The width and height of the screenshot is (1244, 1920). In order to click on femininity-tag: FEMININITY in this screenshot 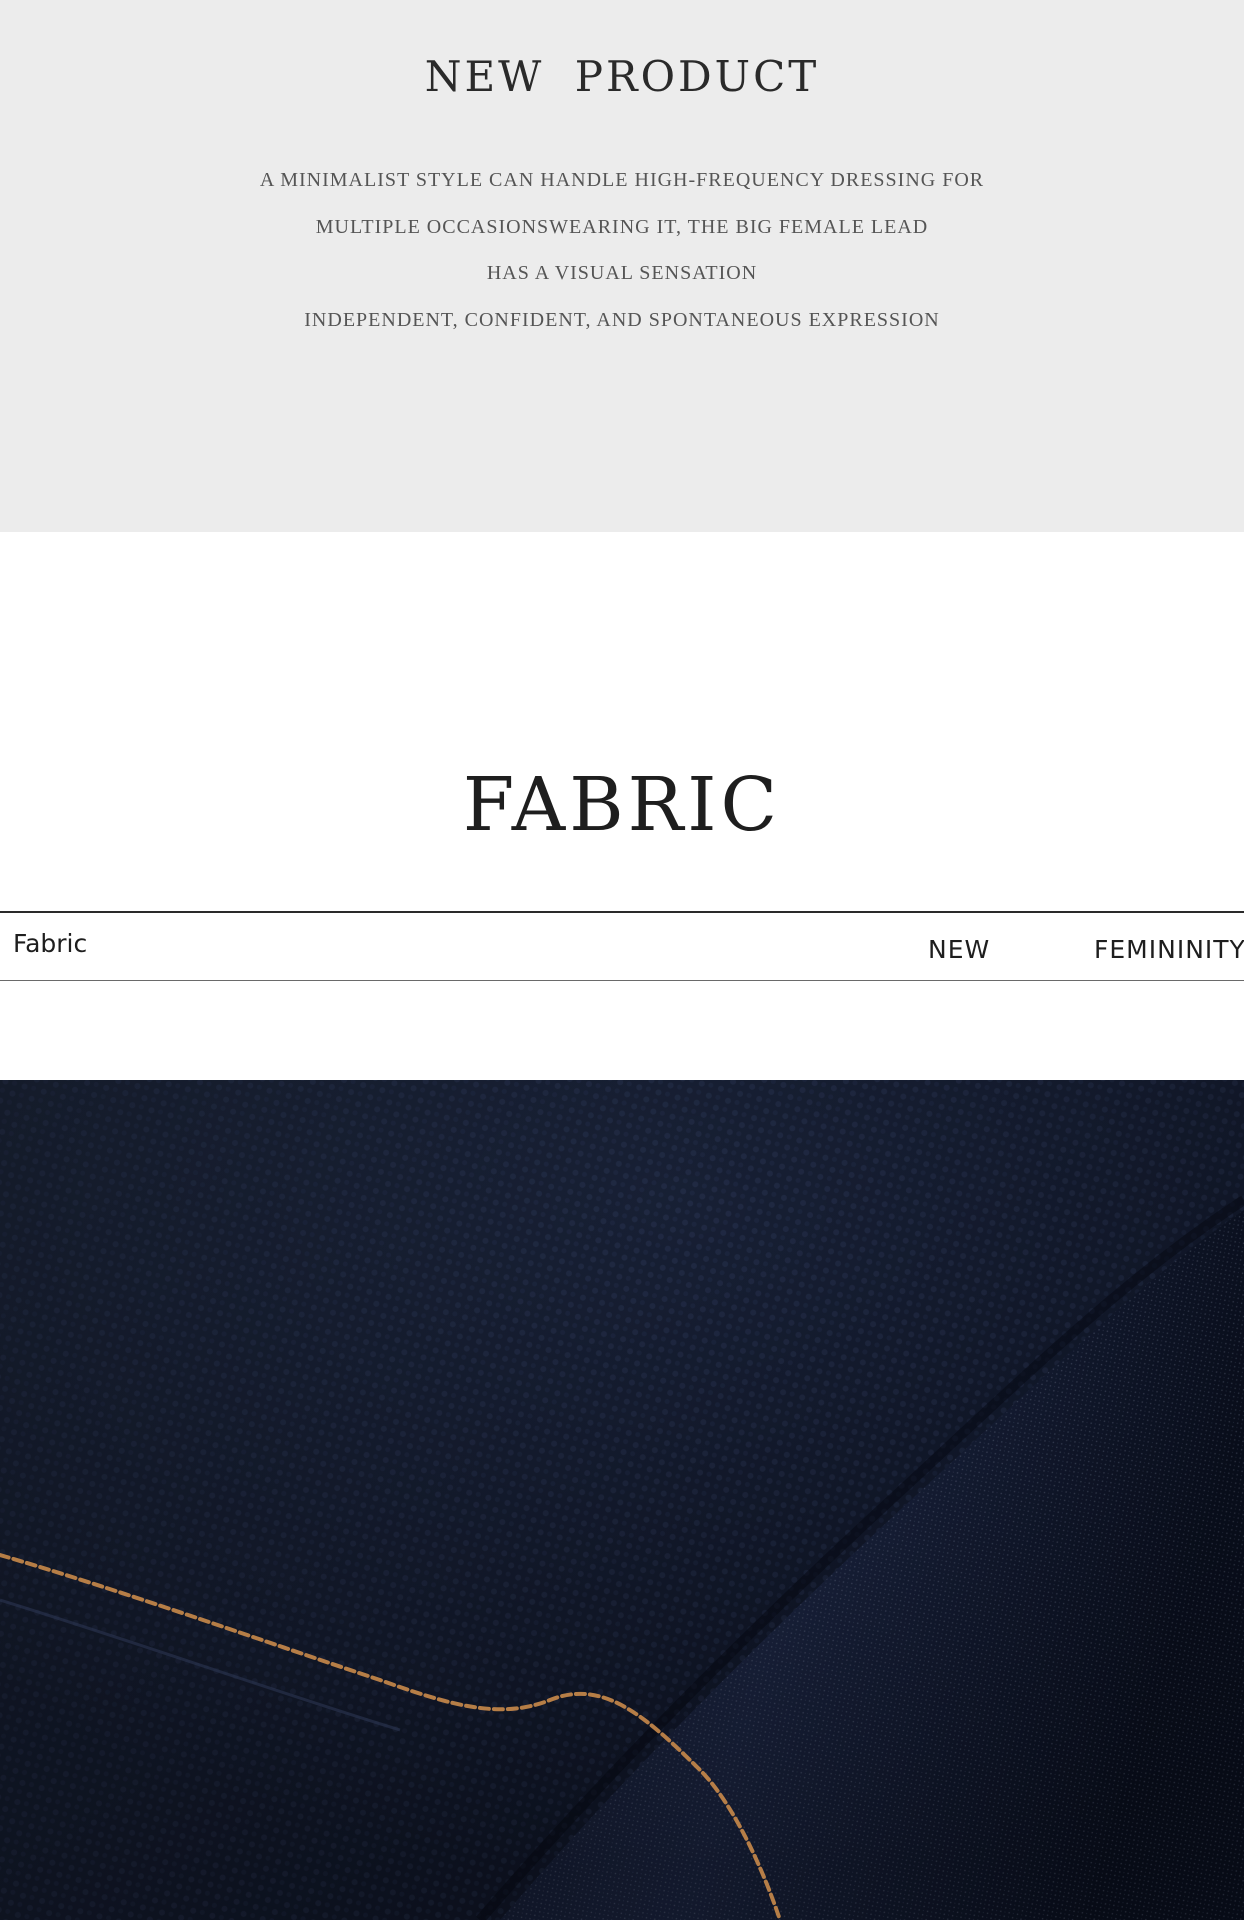, I will do `click(1169, 949)`.